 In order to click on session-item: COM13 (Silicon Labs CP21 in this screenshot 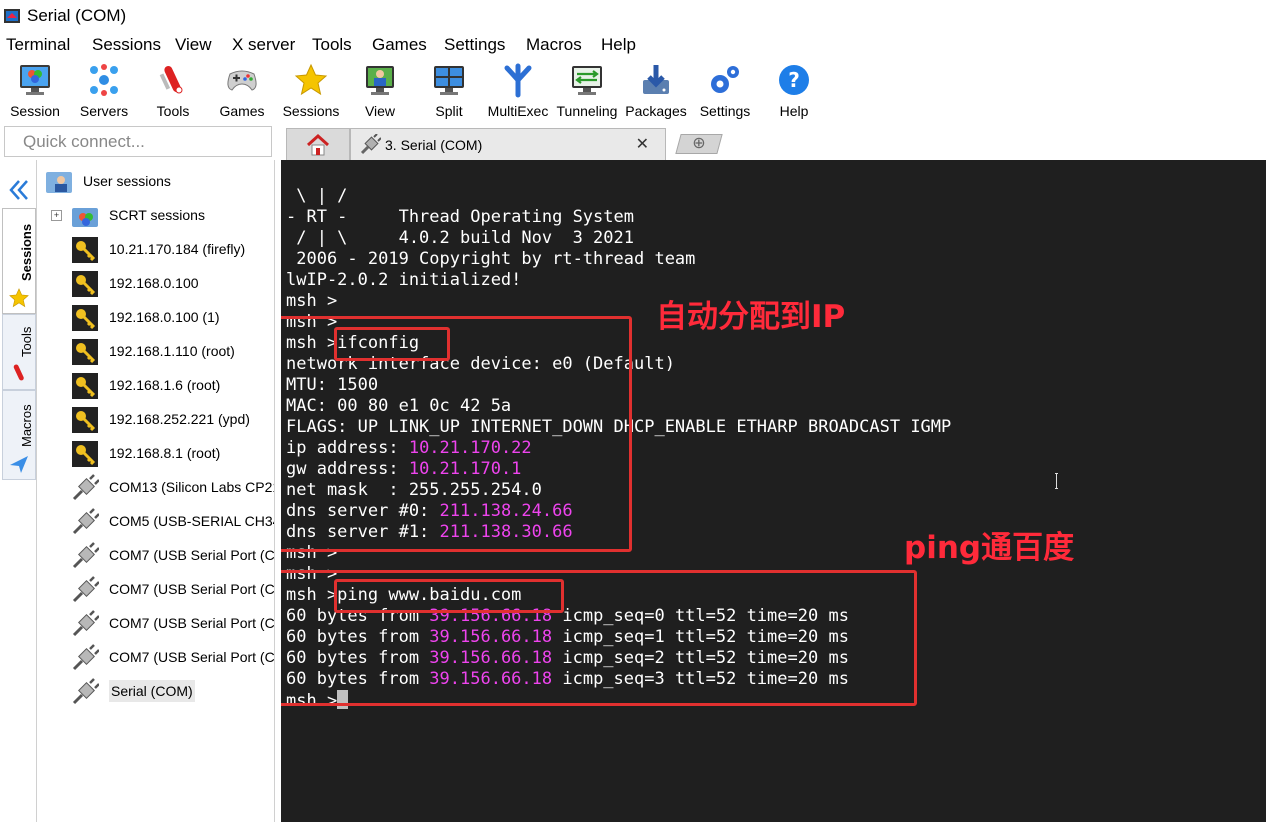, I will do `click(155, 487)`.